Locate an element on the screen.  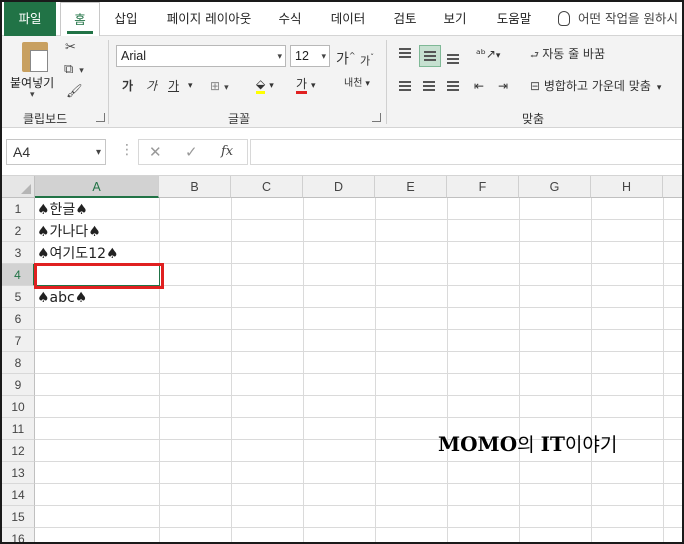
column-header-g: G is located at coordinates (555, 187).